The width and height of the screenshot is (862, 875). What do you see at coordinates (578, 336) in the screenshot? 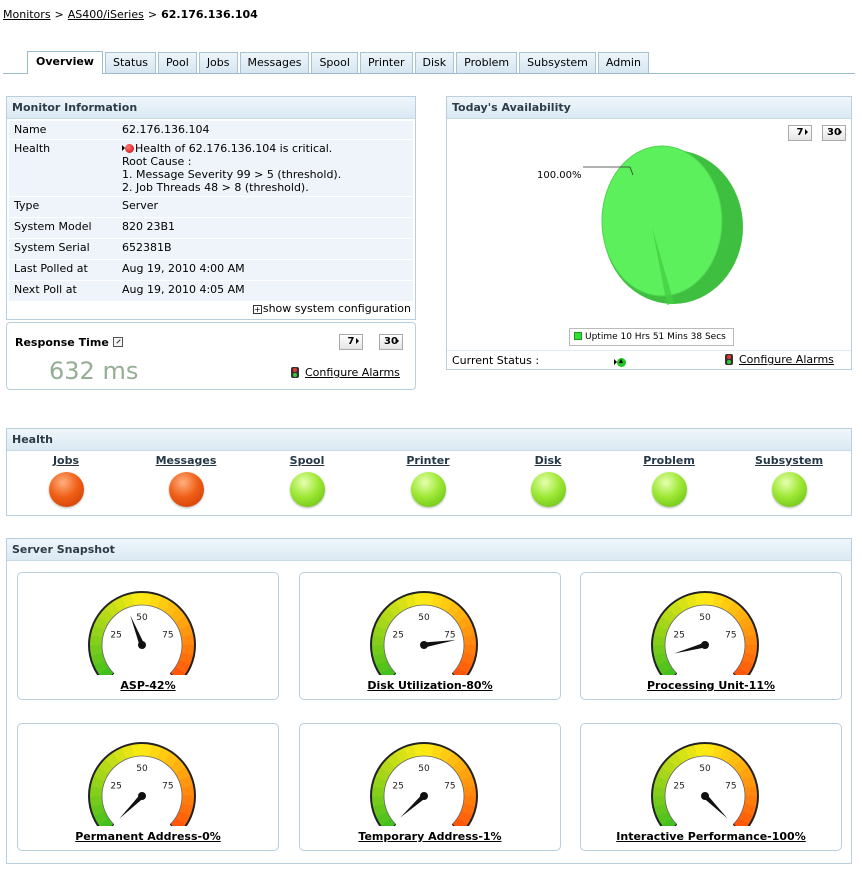
I see `legend-swatch` at bounding box center [578, 336].